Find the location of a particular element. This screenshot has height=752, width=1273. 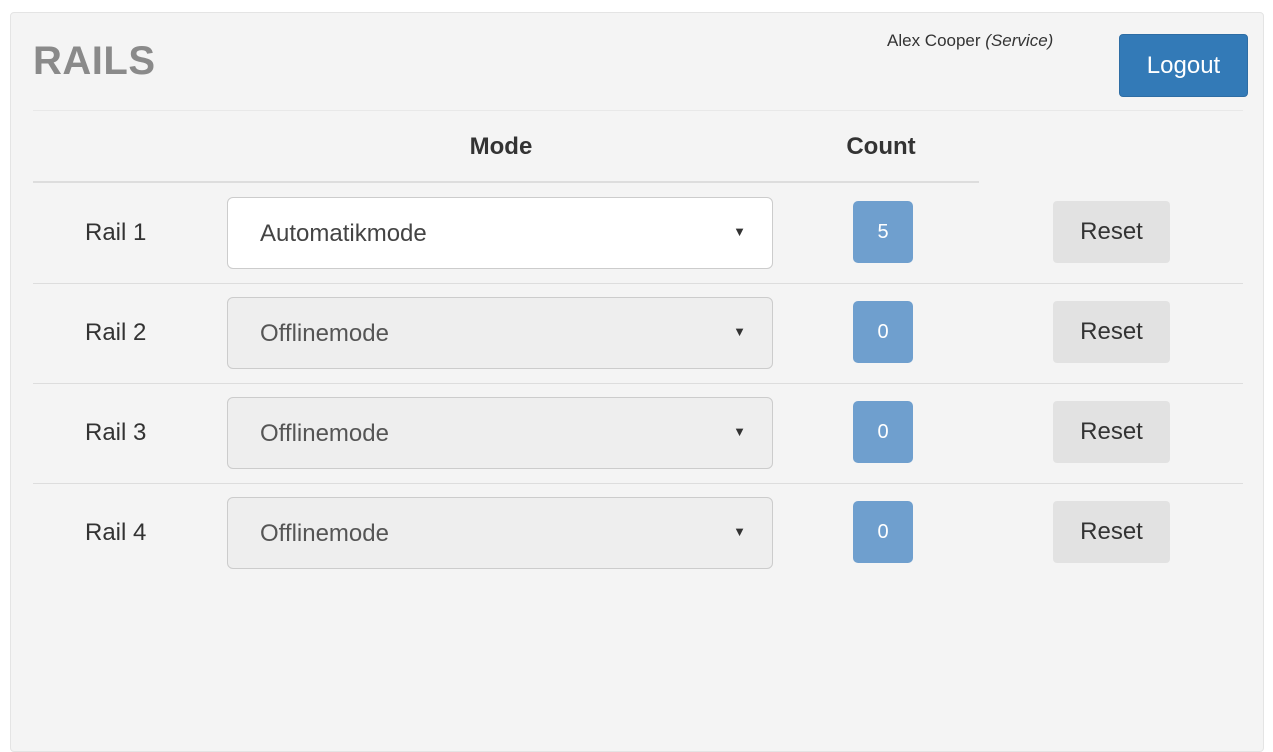

count-badge-rail-1: 5 is located at coordinates (883, 232).